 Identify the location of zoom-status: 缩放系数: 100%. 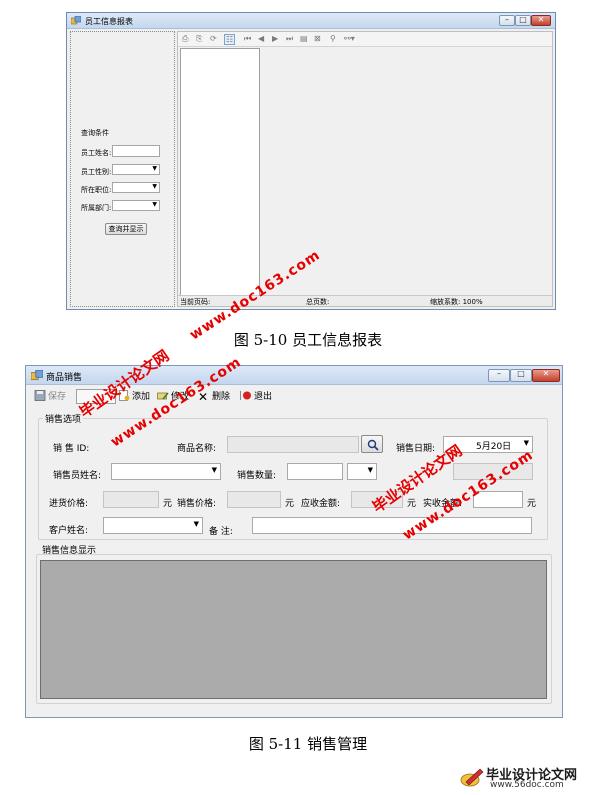
(456, 302).